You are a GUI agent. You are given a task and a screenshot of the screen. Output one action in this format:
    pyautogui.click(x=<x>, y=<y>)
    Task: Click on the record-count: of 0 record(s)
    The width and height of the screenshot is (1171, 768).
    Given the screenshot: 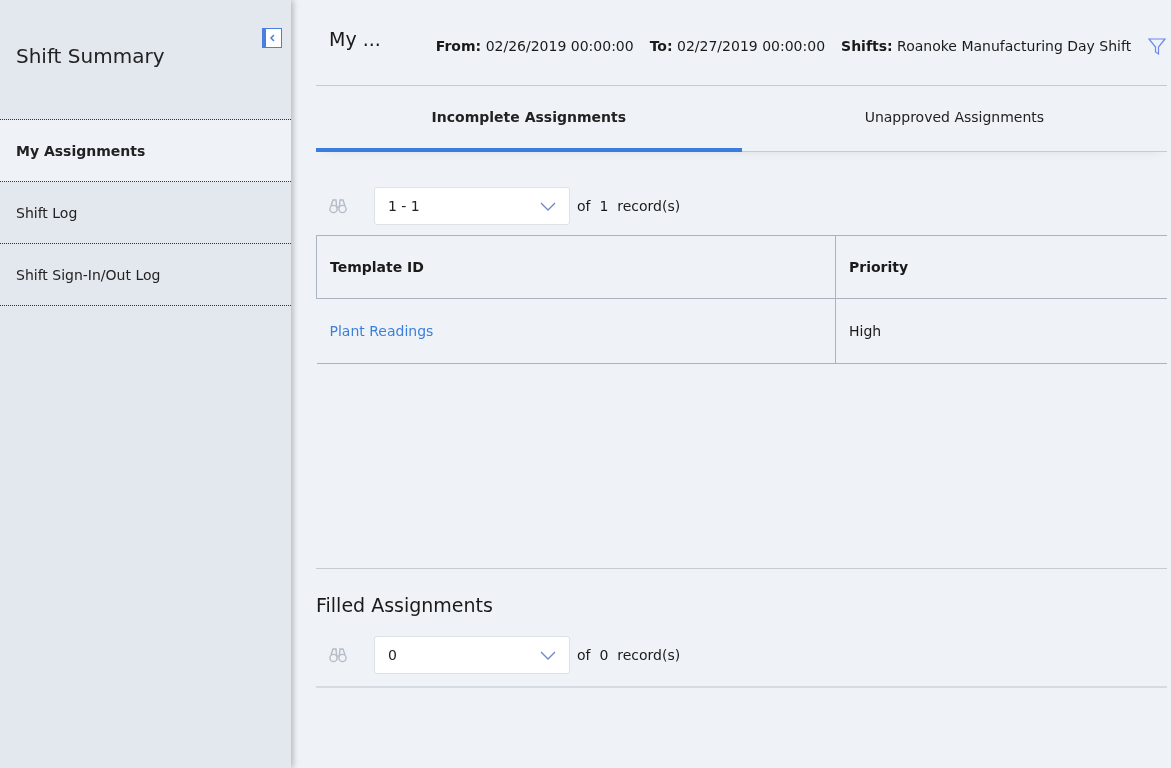 What is the action you would take?
    pyautogui.click(x=629, y=655)
    